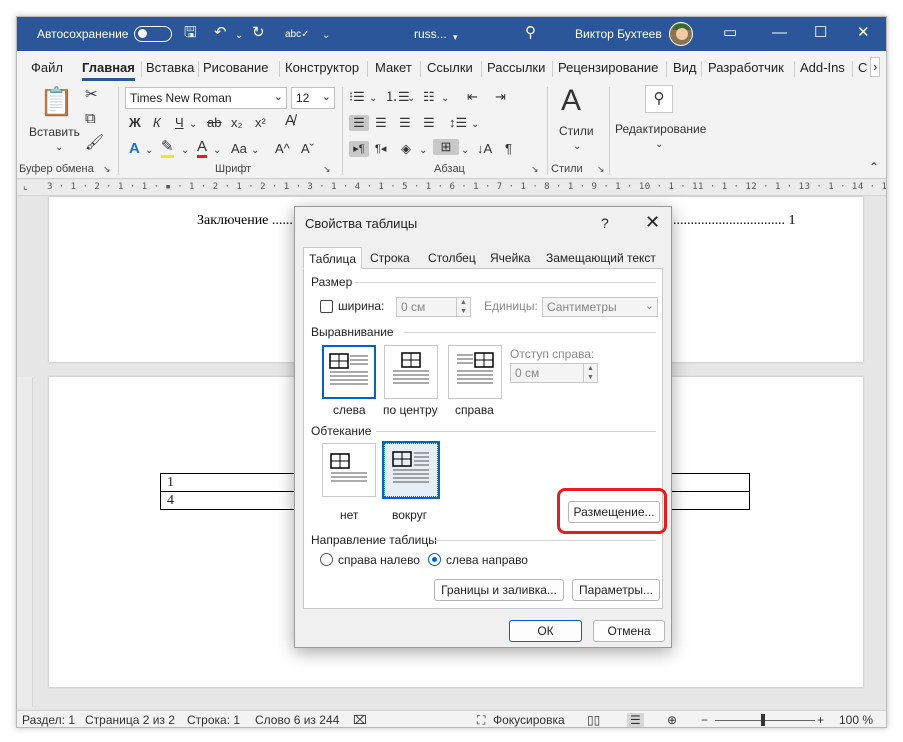 The height and width of the screenshot is (742, 903). Describe the element at coordinates (260, 123) in the screenshot. I see `superscript-button: x²` at that location.